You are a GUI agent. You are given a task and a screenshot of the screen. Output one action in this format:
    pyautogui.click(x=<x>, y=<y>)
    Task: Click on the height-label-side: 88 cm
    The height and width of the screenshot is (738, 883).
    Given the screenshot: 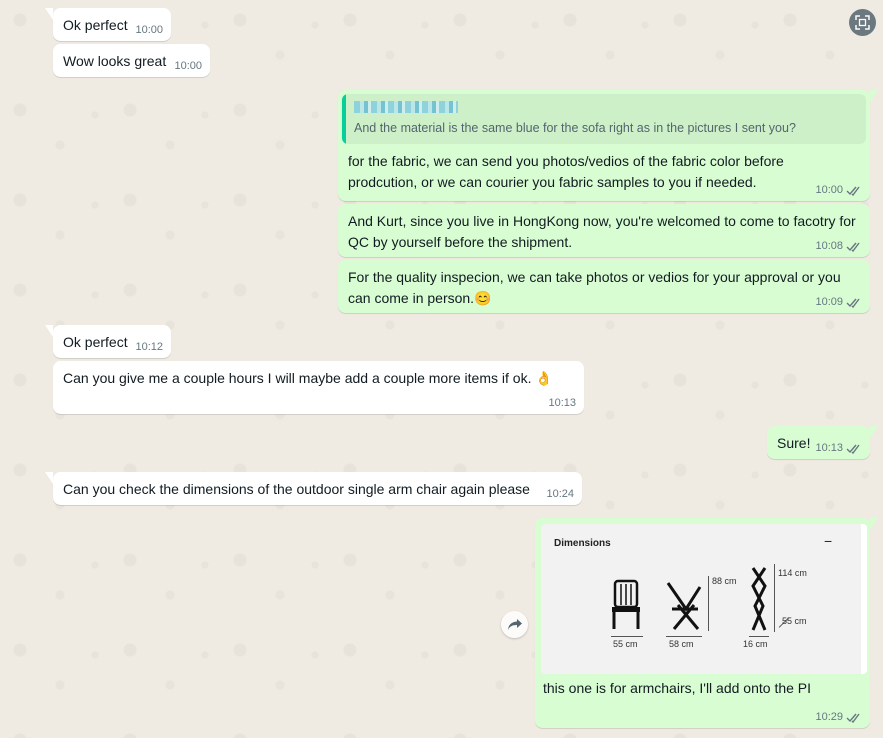 What is the action you would take?
    pyautogui.click(x=724, y=581)
    